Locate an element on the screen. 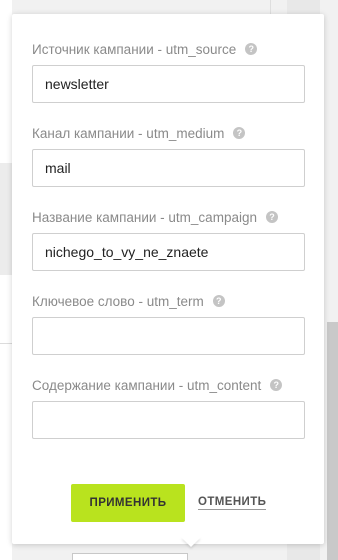 This screenshot has width=338, height=560. utm-content-label-text: Содержание кампании - utm_content is located at coordinates (147, 385).